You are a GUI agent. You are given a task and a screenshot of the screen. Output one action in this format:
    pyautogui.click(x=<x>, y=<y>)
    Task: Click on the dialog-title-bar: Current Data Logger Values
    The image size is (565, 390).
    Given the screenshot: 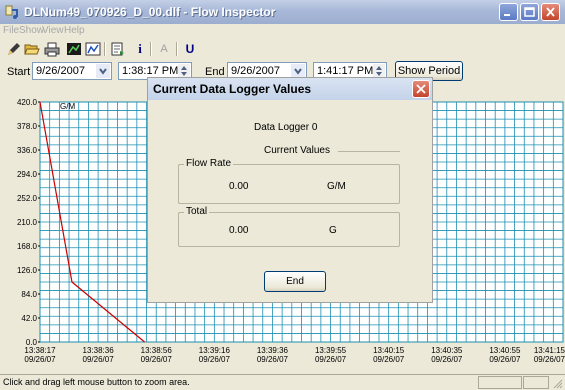 What is the action you would take?
    pyautogui.click(x=290, y=89)
    